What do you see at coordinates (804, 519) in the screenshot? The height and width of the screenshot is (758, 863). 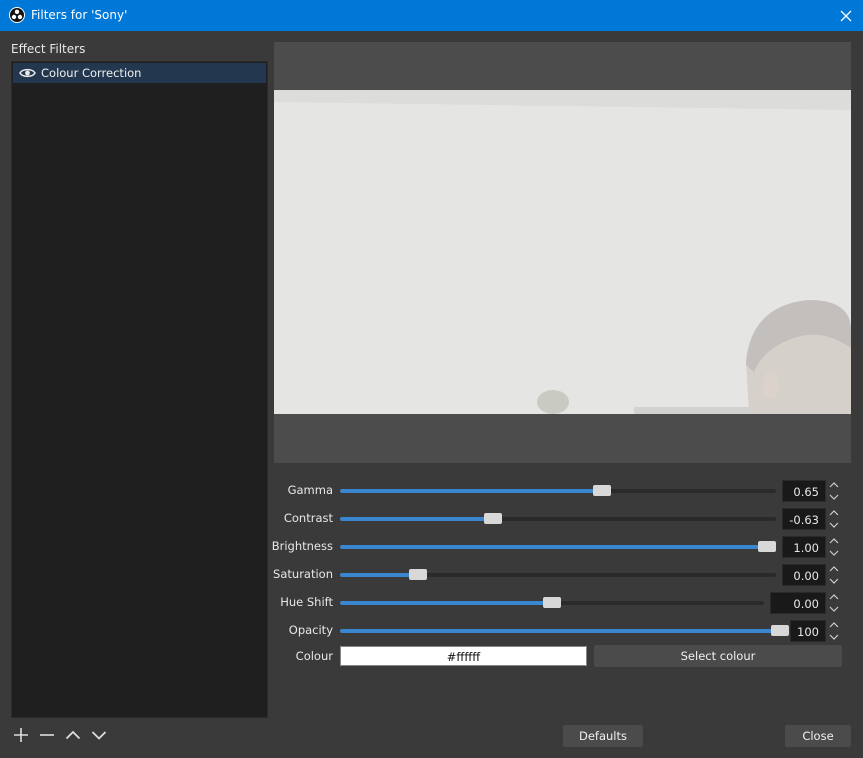 I see `contrast-spinbox: -0.63` at bounding box center [804, 519].